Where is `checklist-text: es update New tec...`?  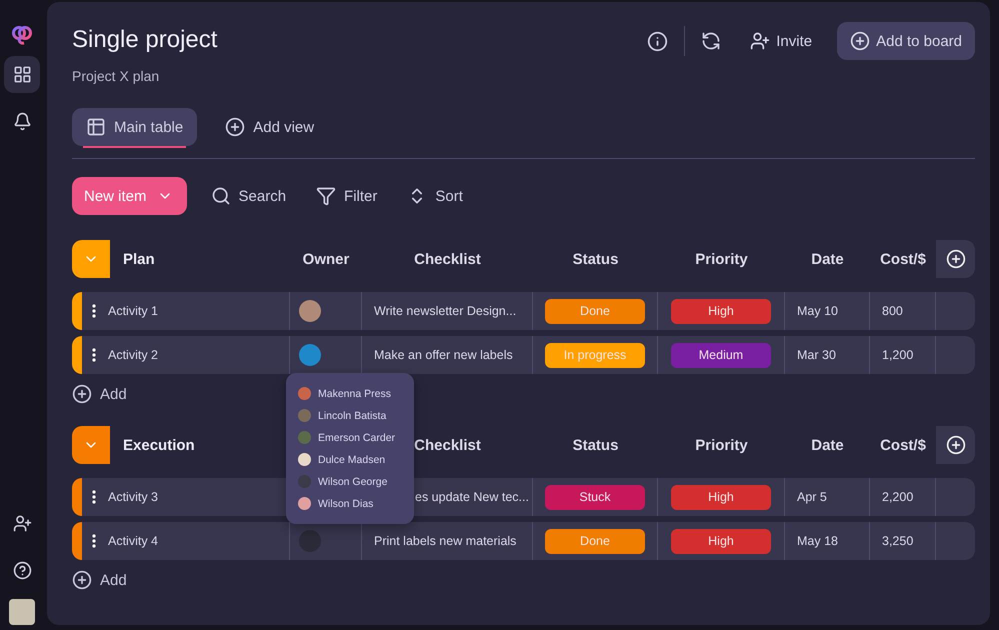 checklist-text: es update New tec... is located at coordinates (472, 497).